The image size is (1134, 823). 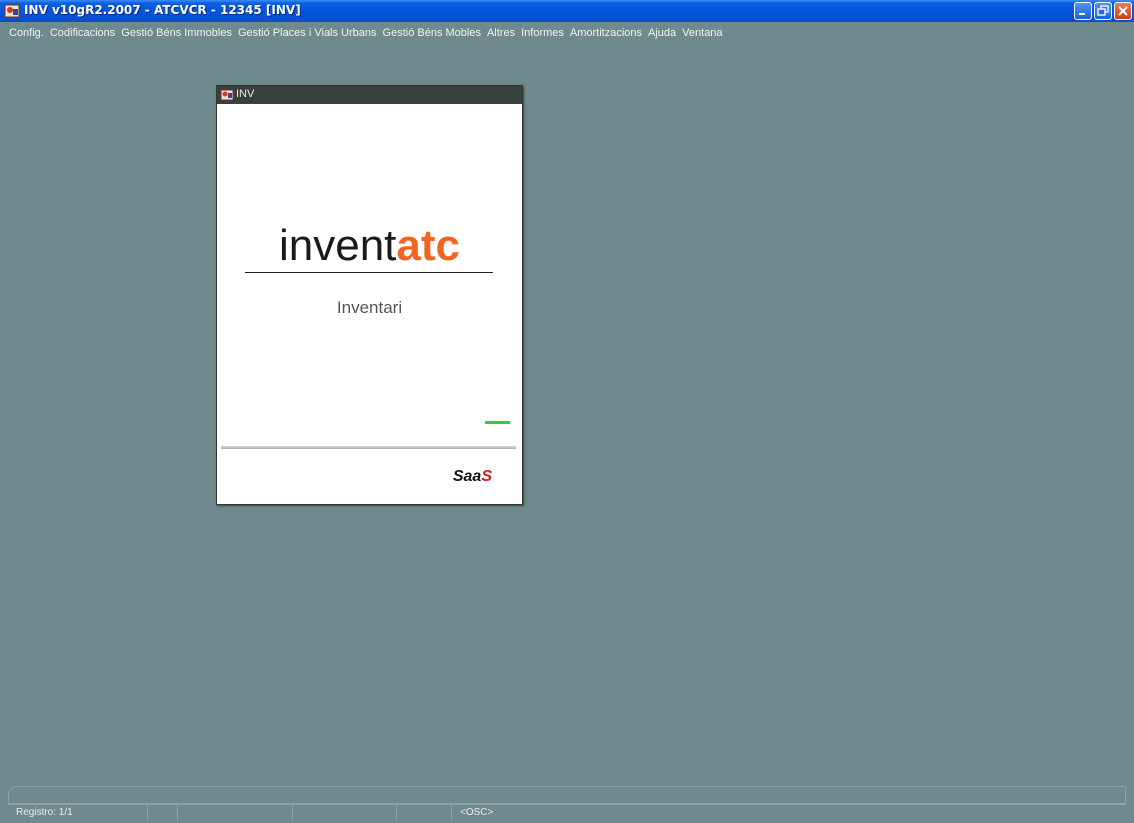 What do you see at coordinates (702, 33) in the screenshot?
I see `menu-ventana: Ventana` at bounding box center [702, 33].